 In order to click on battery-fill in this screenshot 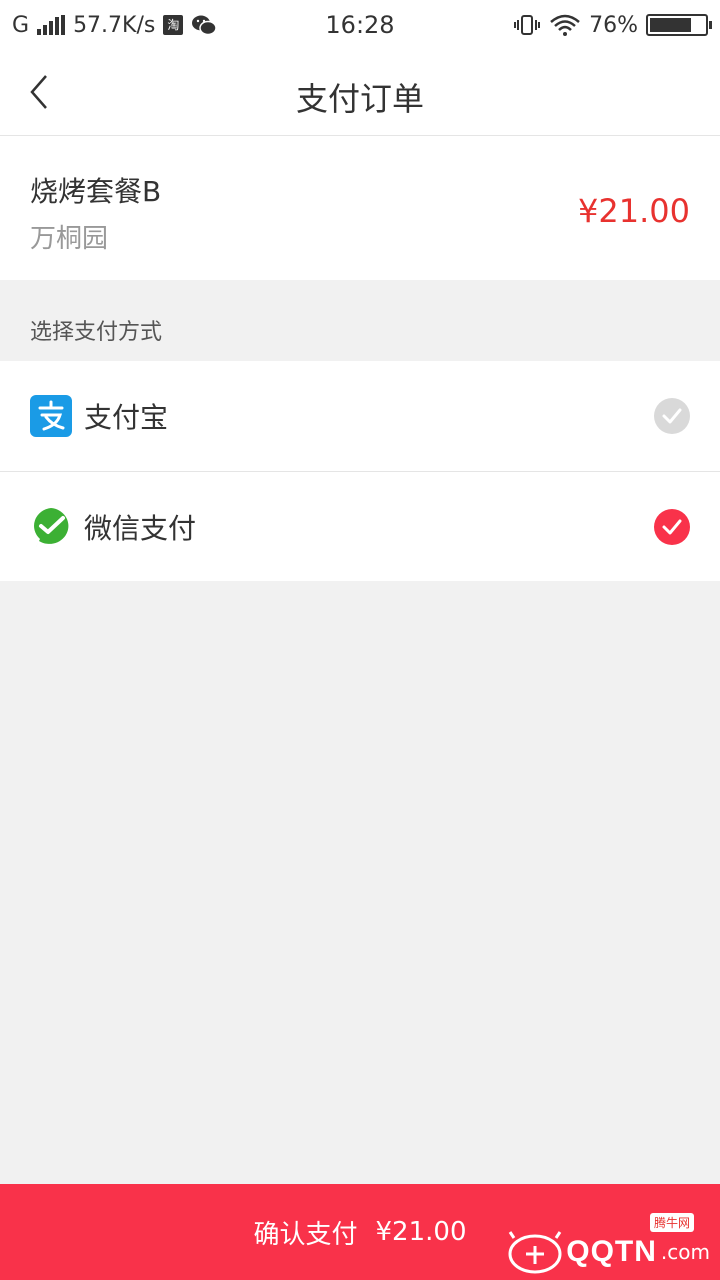, I will do `click(671, 25)`.